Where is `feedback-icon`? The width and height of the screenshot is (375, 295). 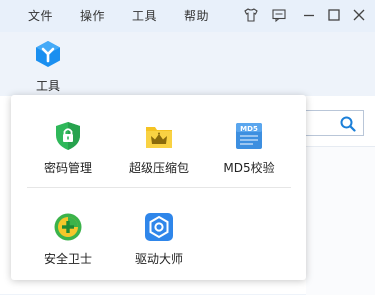
feedback-icon is located at coordinates (279, 16).